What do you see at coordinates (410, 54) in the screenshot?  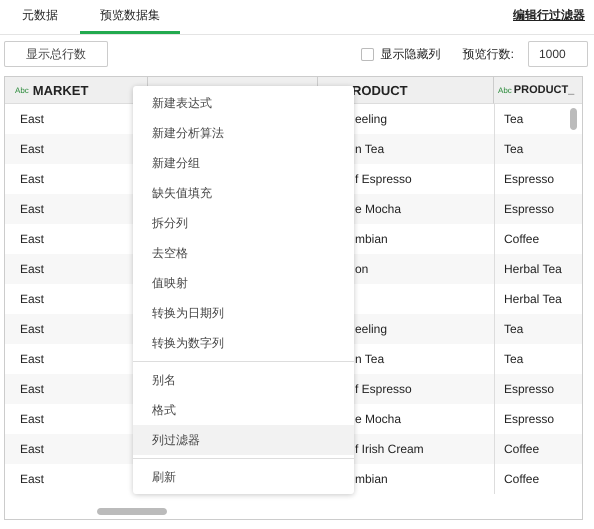 I see `checkbox-label: 显示隐藏列` at bounding box center [410, 54].